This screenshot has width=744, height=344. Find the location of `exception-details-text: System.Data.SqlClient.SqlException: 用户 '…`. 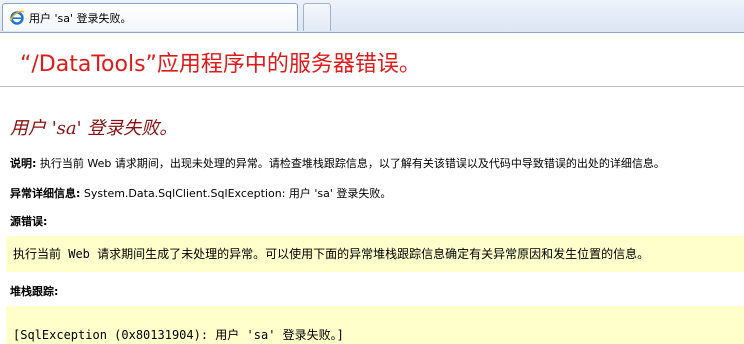

exception-details-text: System.Data.SqlClient.SqlException: 用户 '… is located at coordinates (236, 193).